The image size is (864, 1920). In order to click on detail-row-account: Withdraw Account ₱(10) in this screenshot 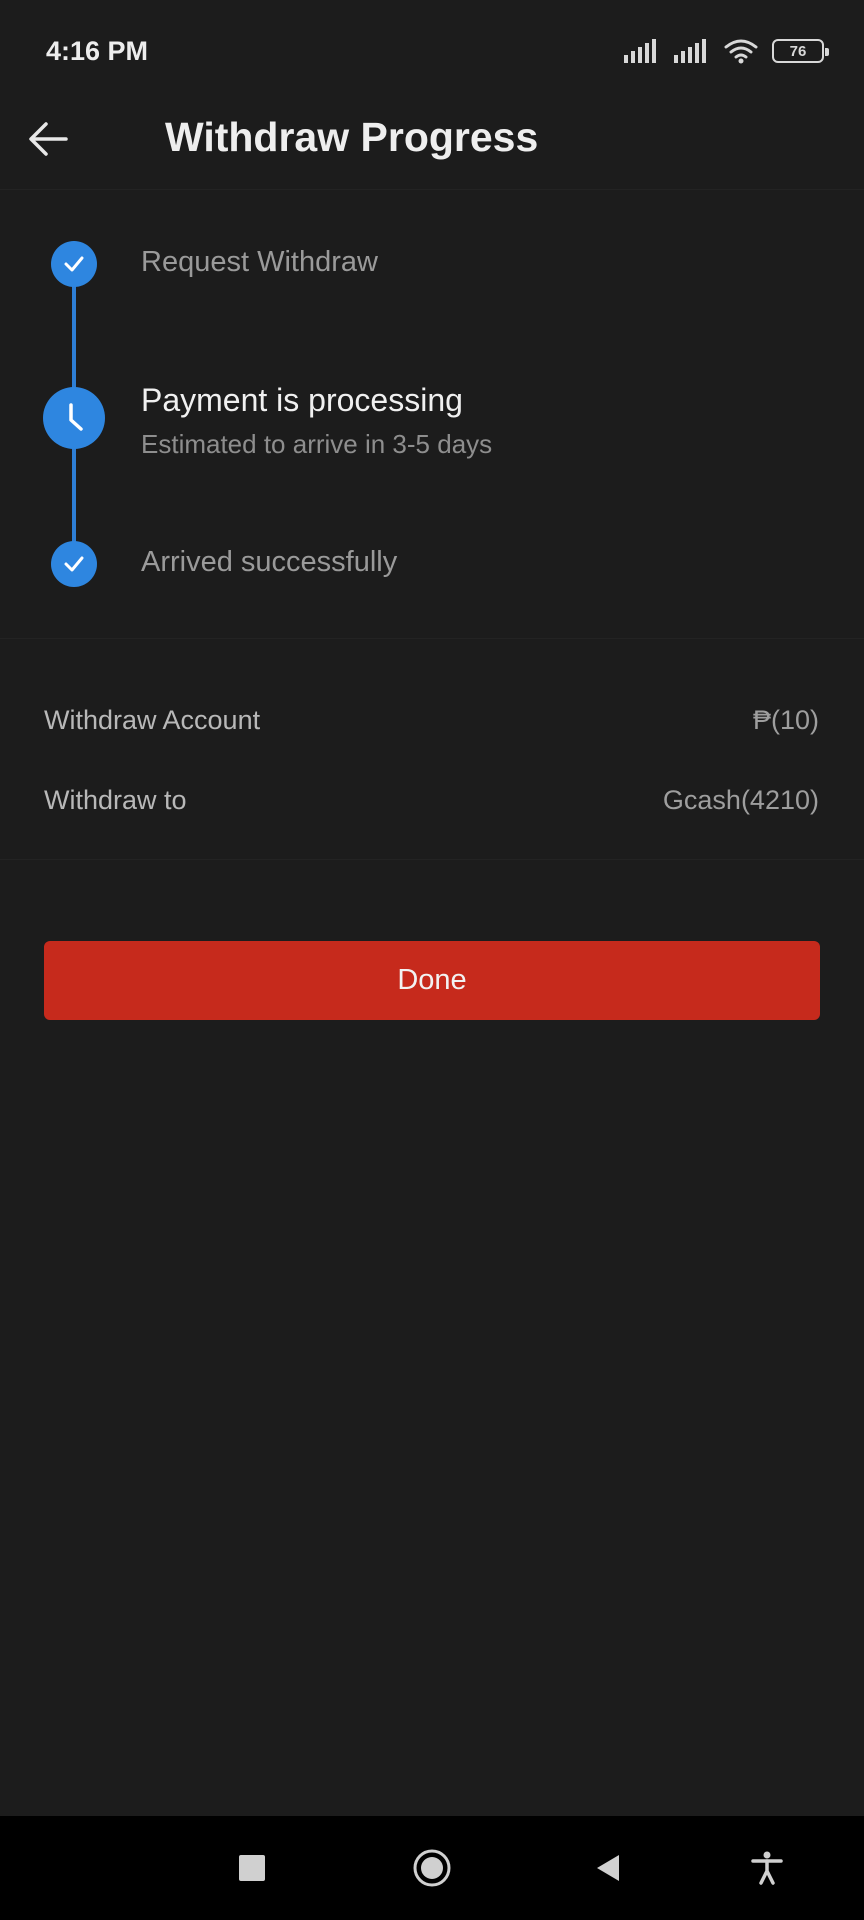, I will do `click(431, 720)`.